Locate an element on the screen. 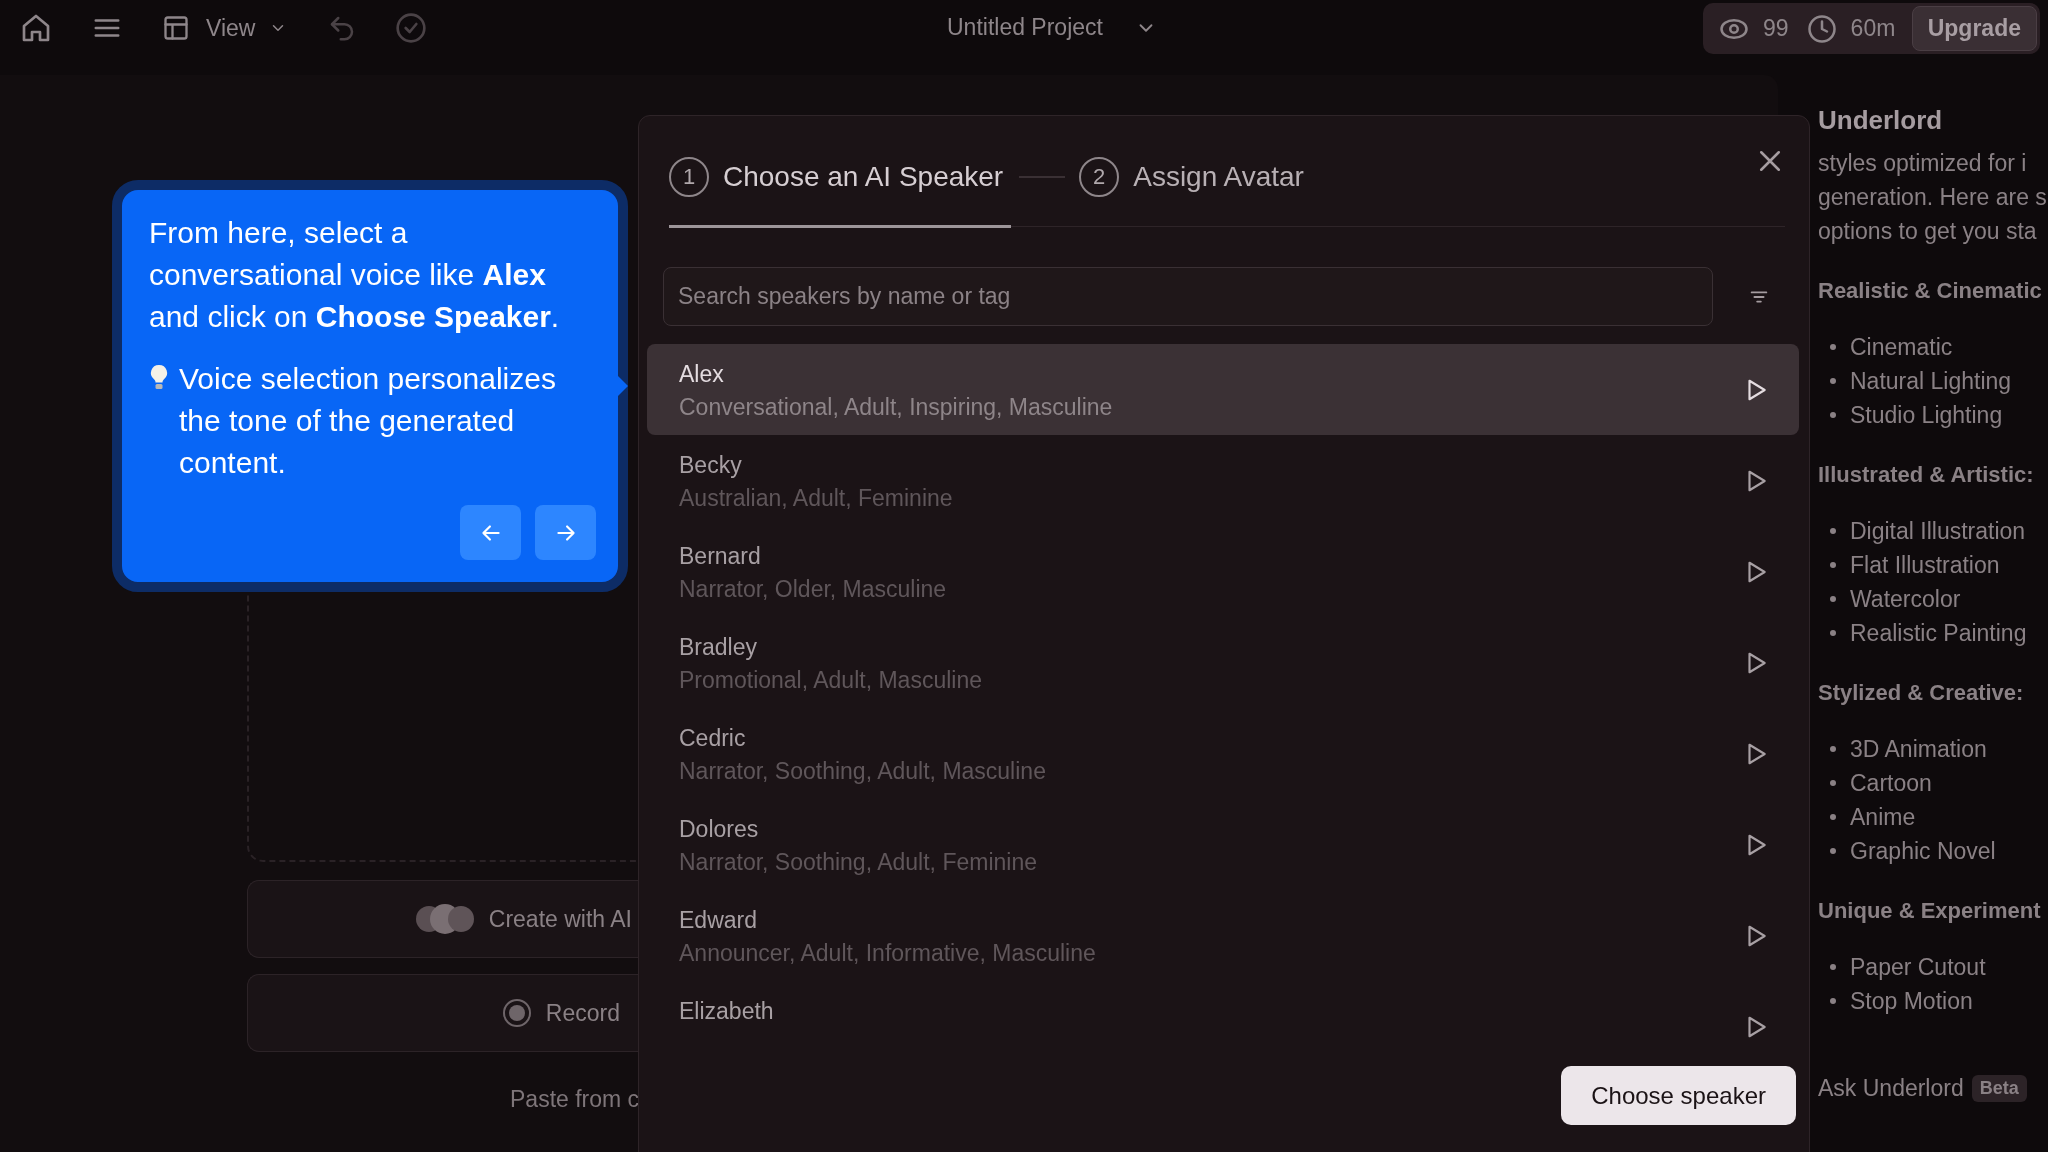 Image resolution: width=2048 pixels, height=1152 pixels. speaker-name: Becky is located at coordinates (711, 465).